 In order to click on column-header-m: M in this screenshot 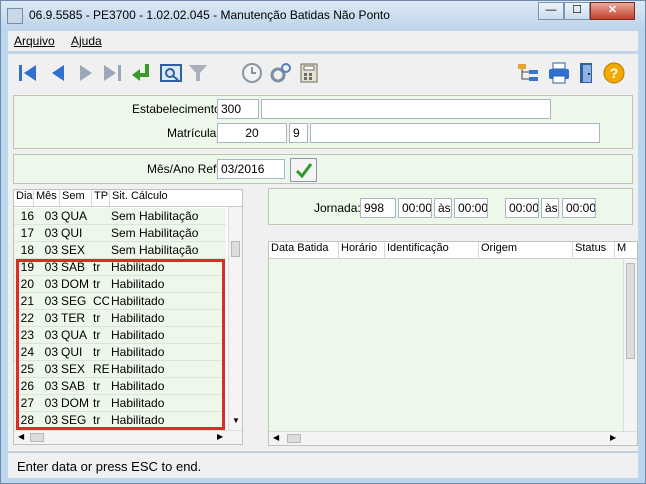, I will do `click(622, 250)`.